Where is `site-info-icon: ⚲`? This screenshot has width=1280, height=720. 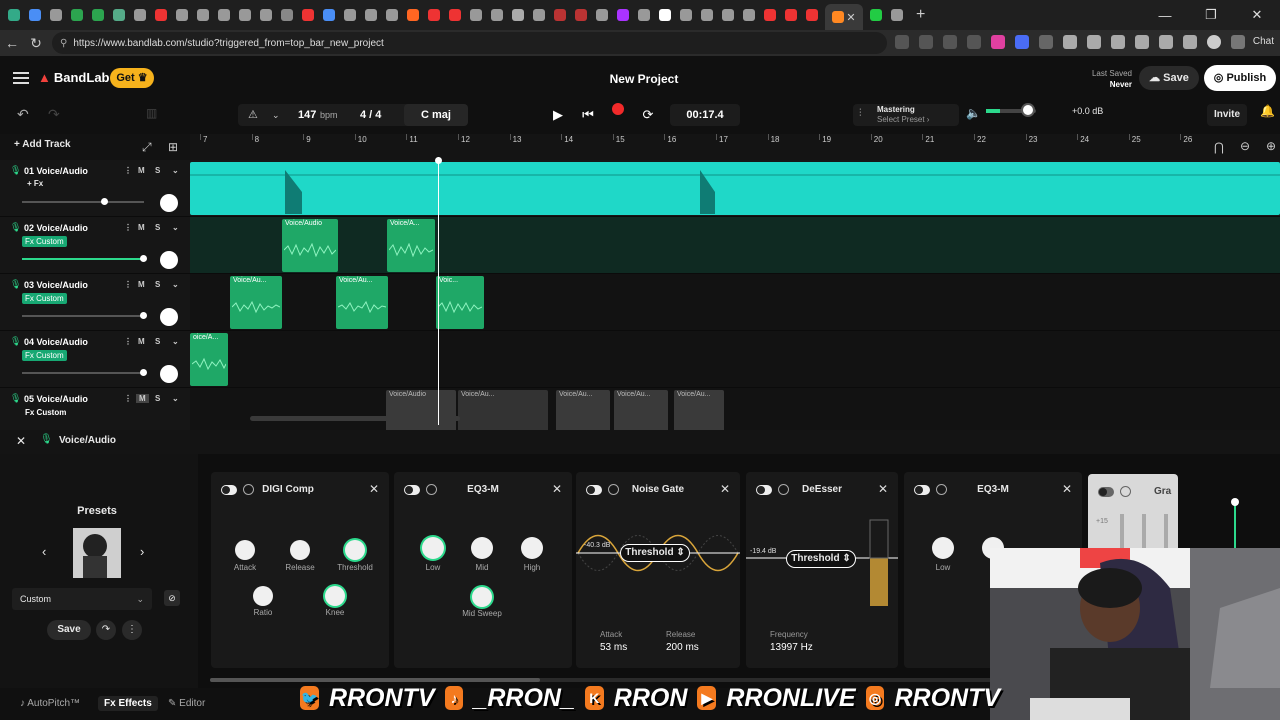
site-info-icon: ⚲ is located at coordinates (63, 43).